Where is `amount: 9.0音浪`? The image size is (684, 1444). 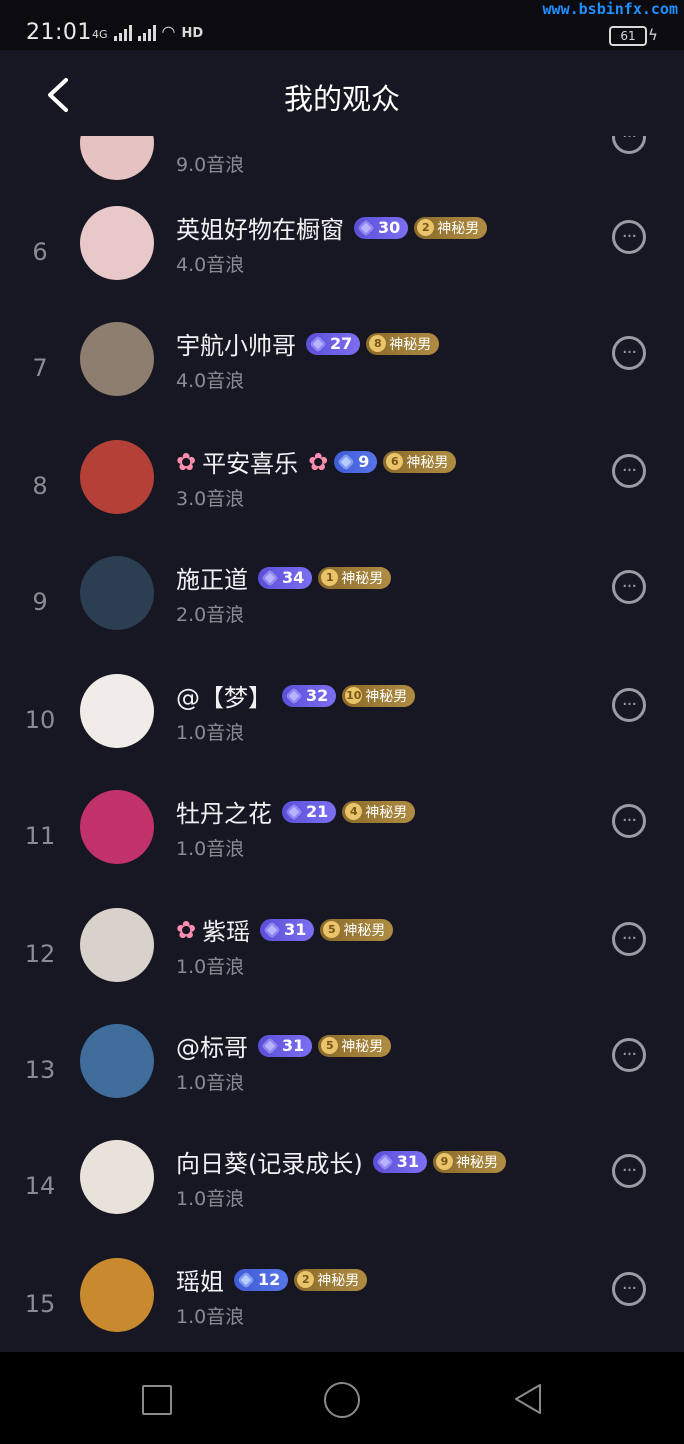
amount: 9.0音浪 is located at coordinates (210, 165).